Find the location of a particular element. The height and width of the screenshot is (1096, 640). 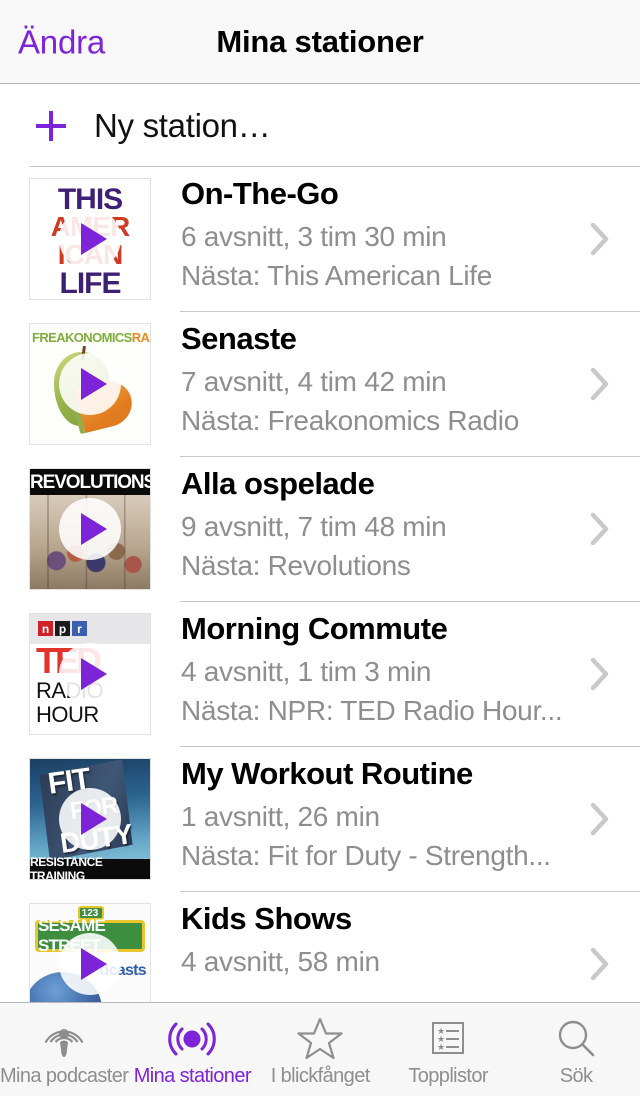

station-title: On-The-Go is located at coordinates (260, 193).